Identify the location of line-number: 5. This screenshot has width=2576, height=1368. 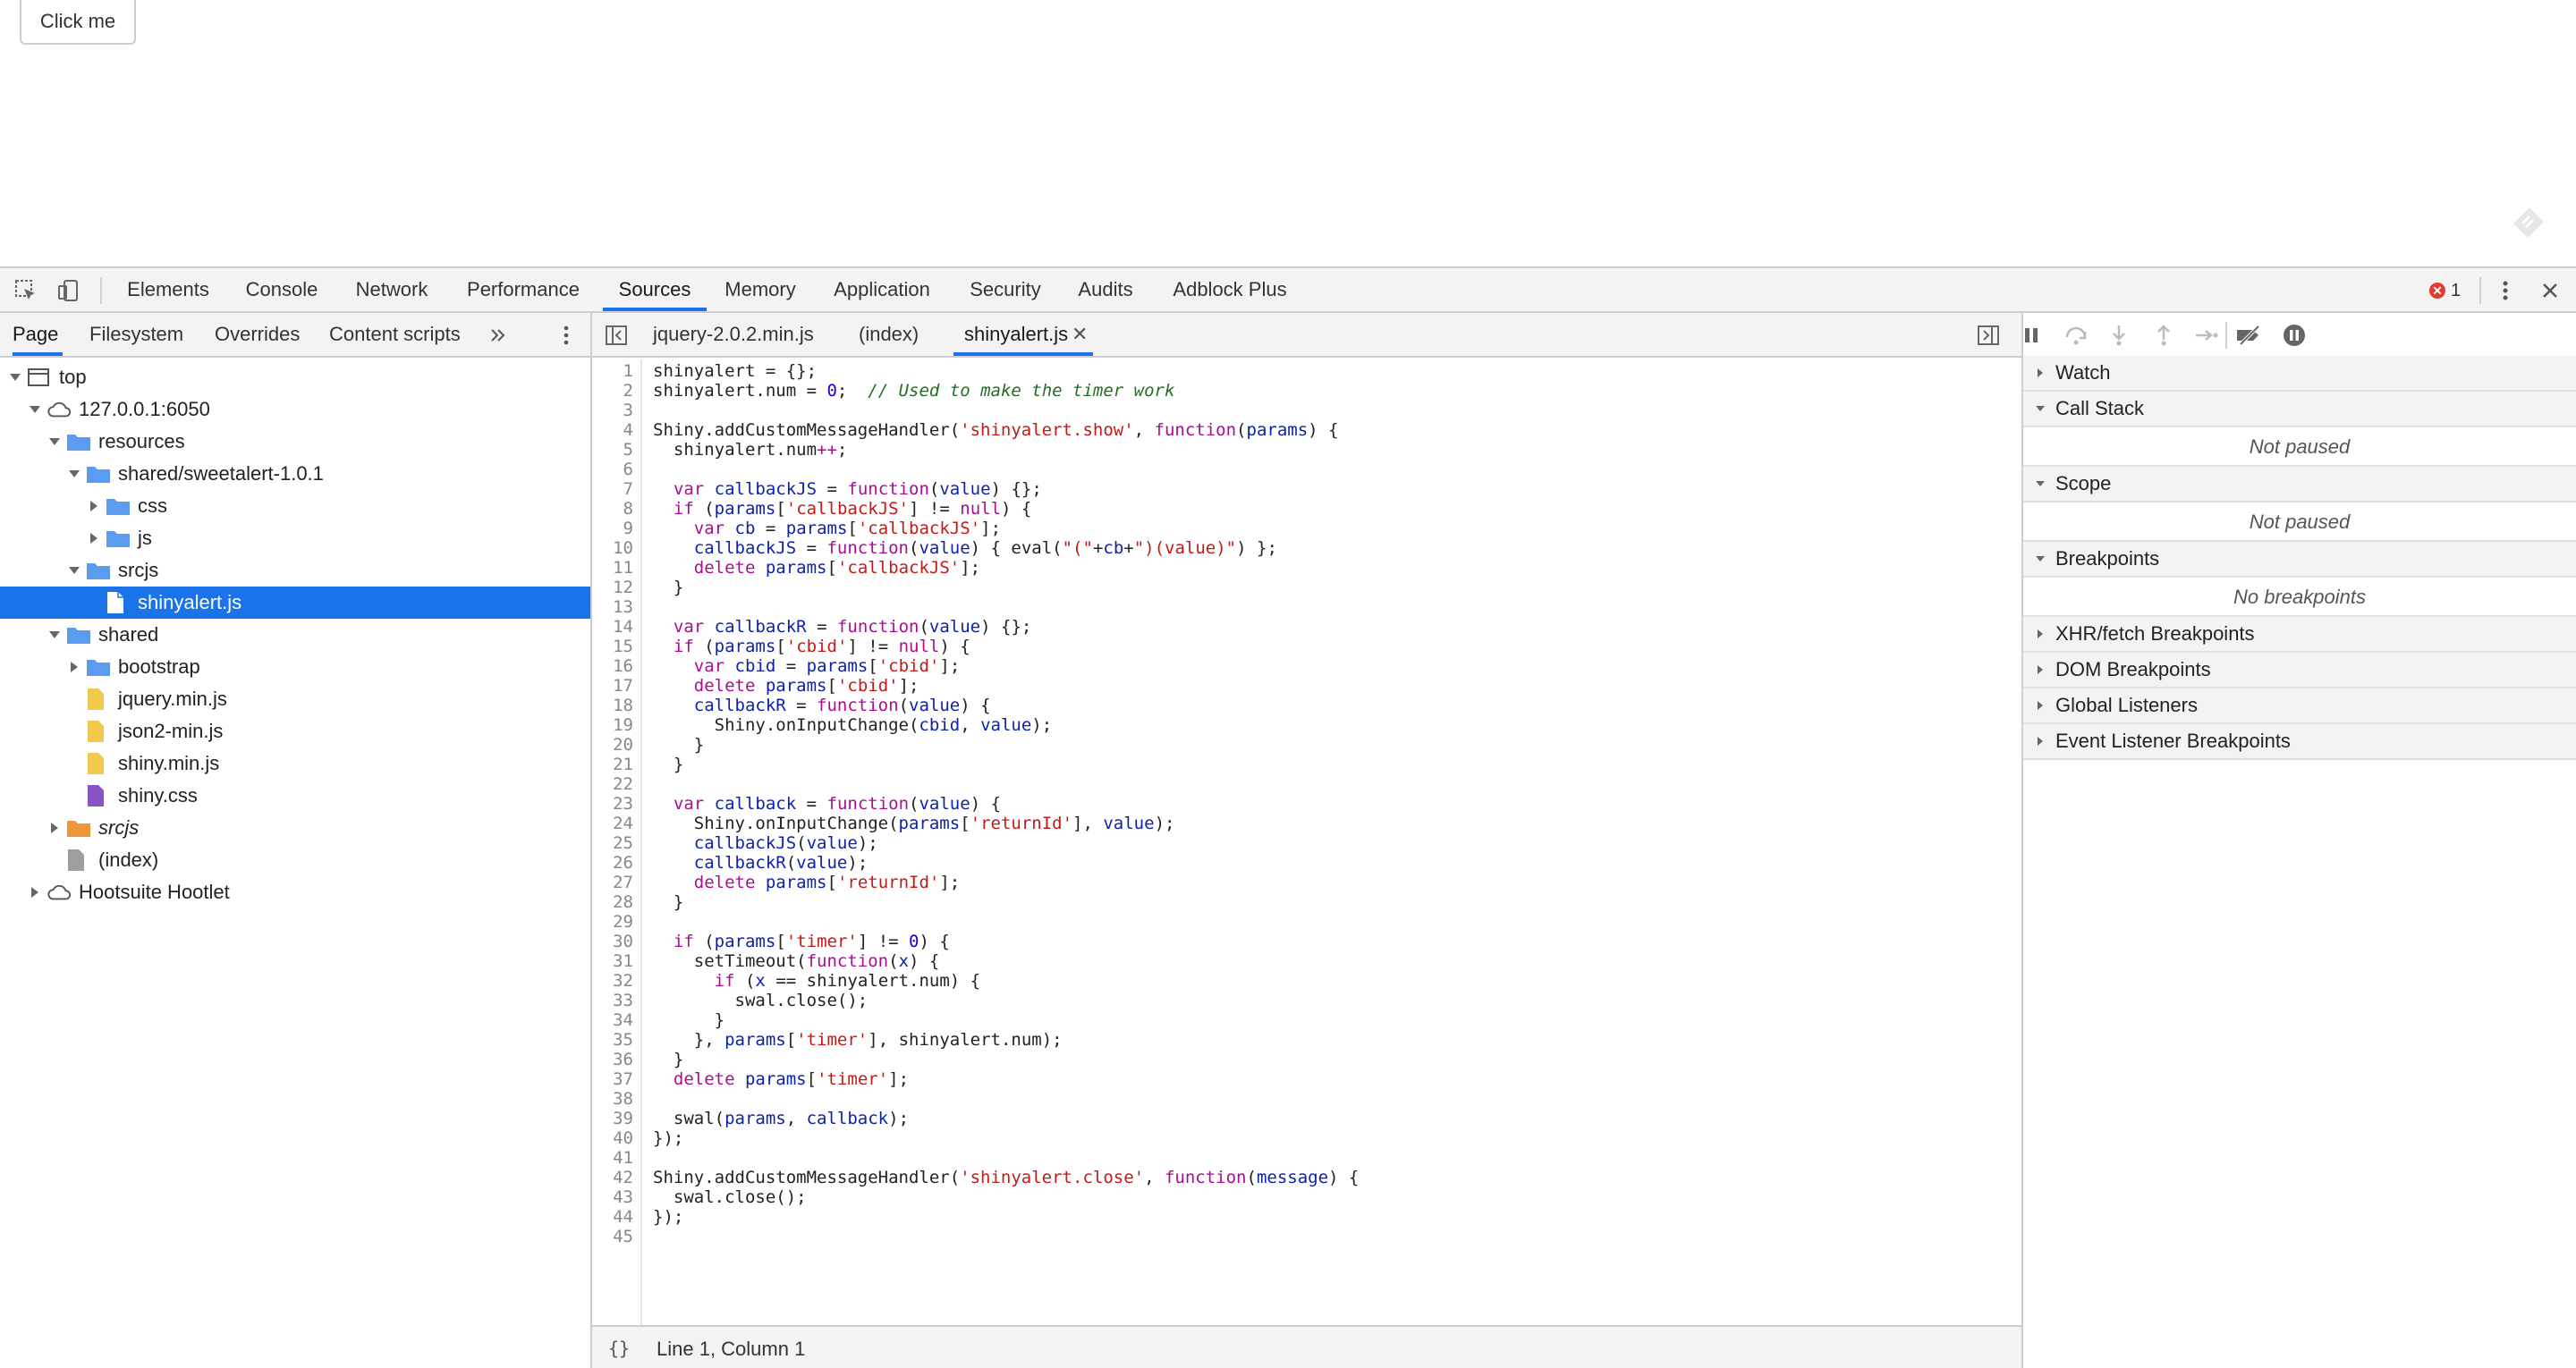
(611, 450).